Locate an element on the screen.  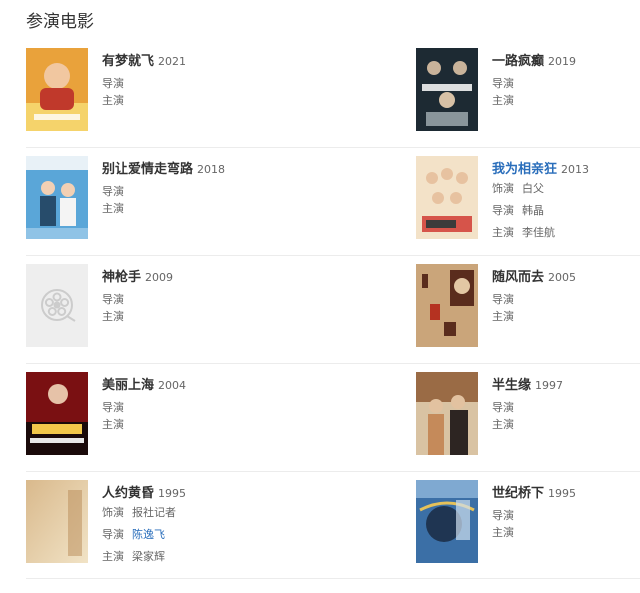
movie-item: 美丽上海 2004 导演主演 is located at coordinates (176, 414).